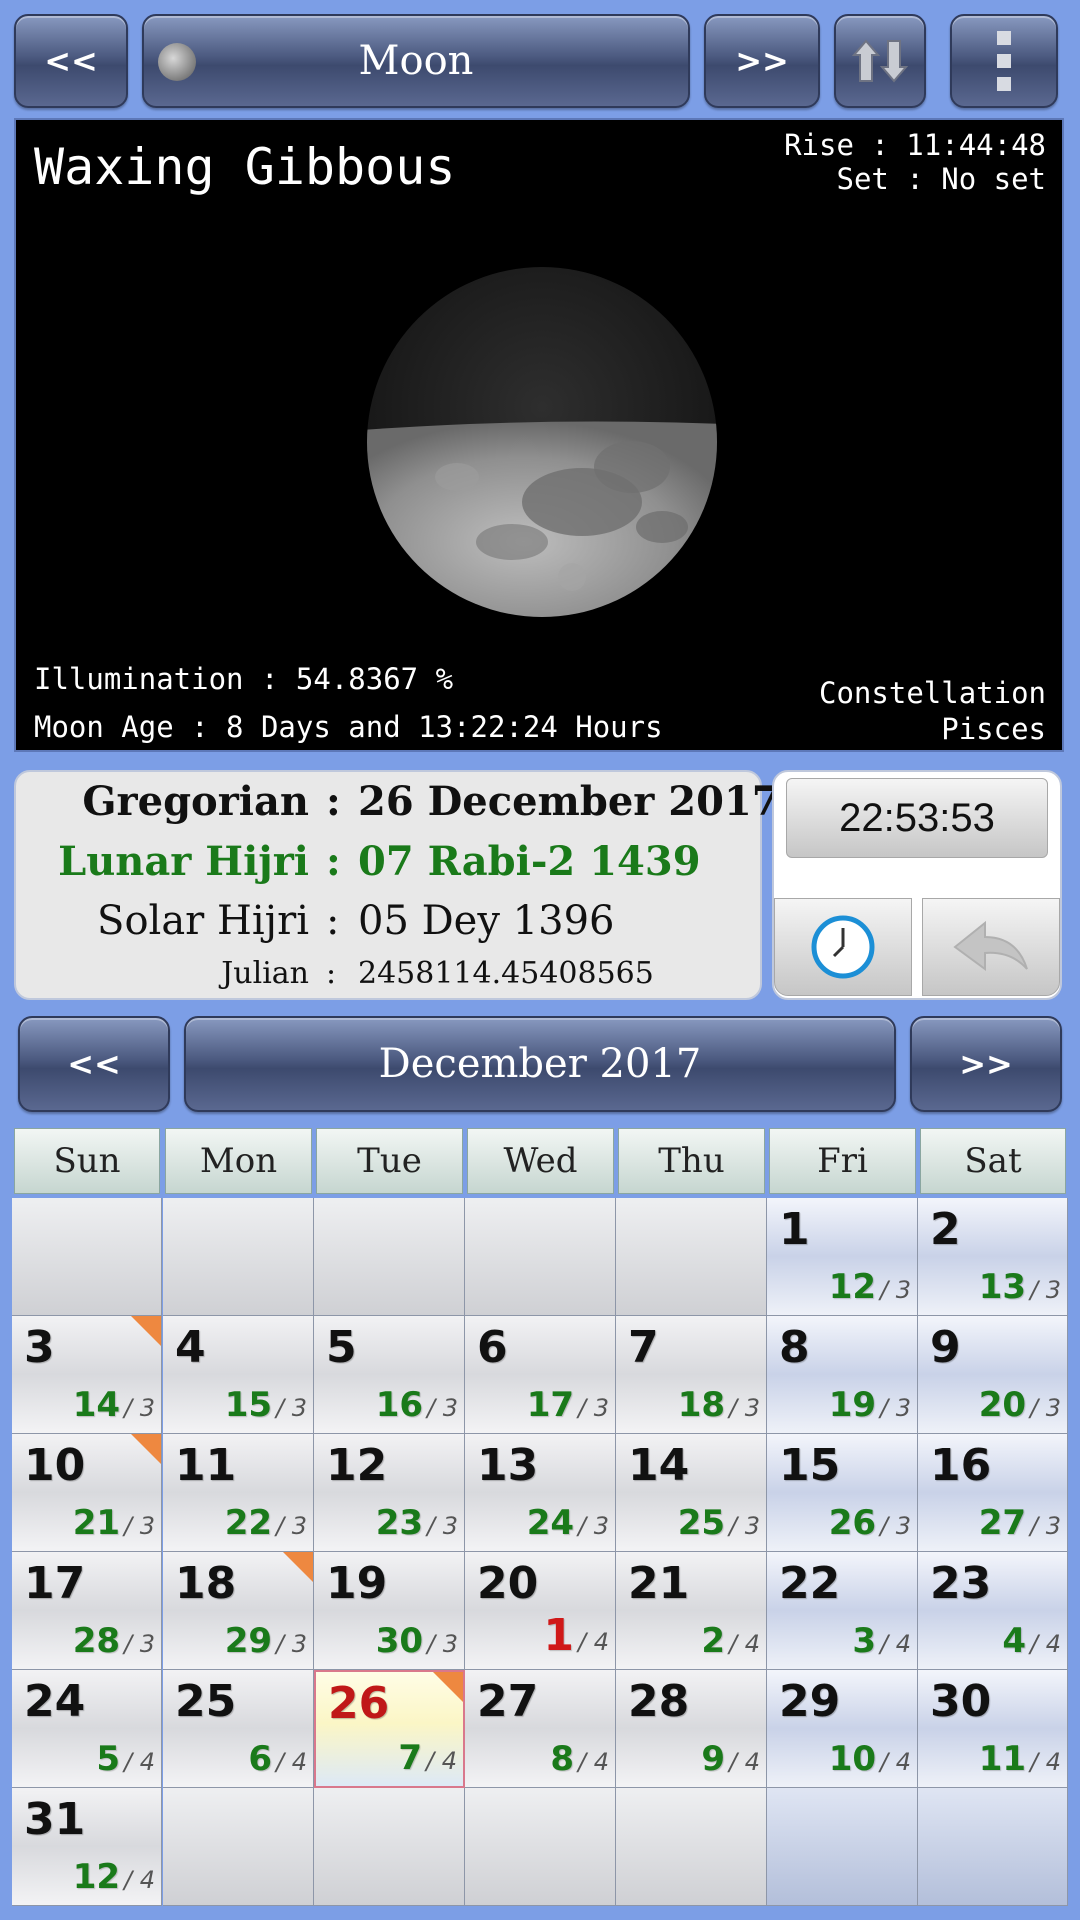  I want to click on gregorian-day-number: 24, so click(55, 1701).